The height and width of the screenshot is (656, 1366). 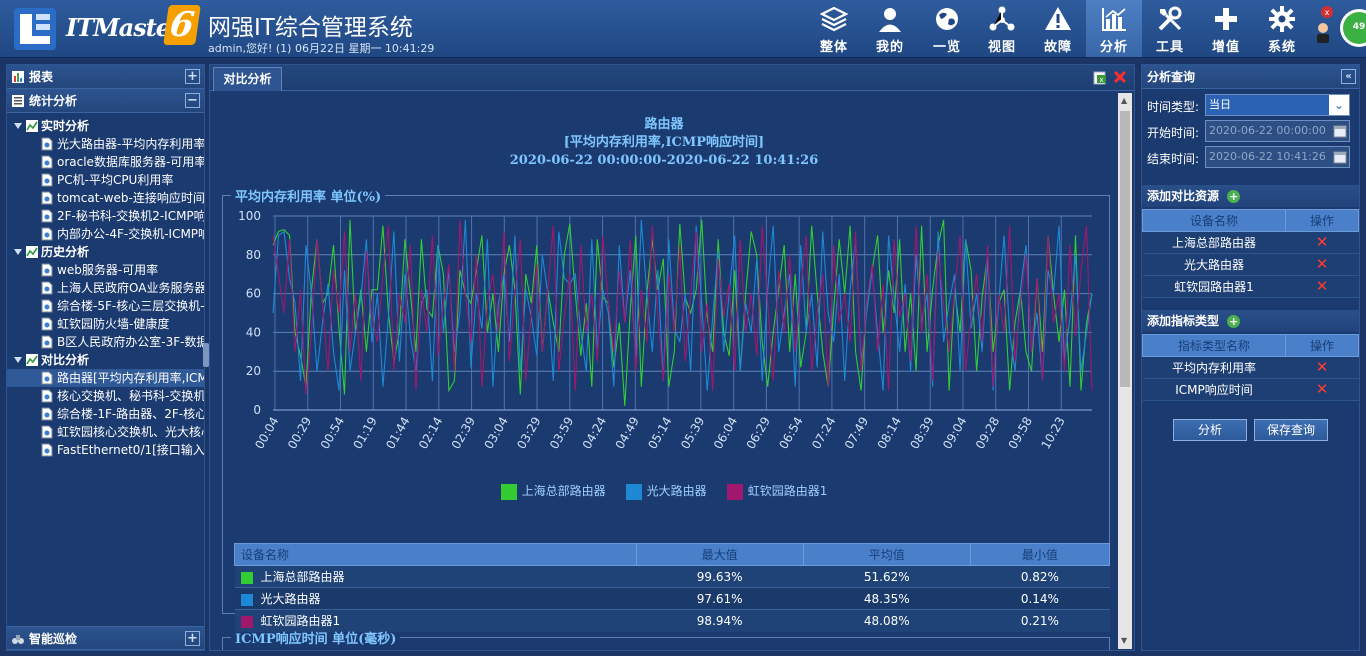 I want to click on nav-item-6: 工具, so click(x=1170, y=28).